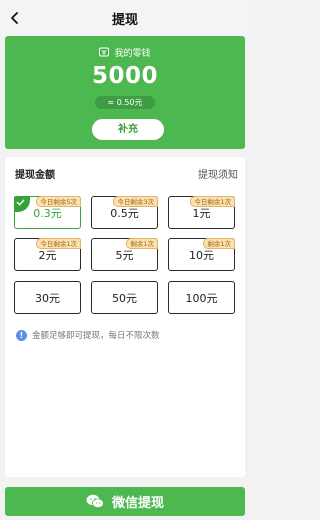 The height and width of the screenshot is (520, 320). What do you see at coordinates (21, 335) in the screenshot?
I see `info-icon: !` at bounding box center [21, 335].